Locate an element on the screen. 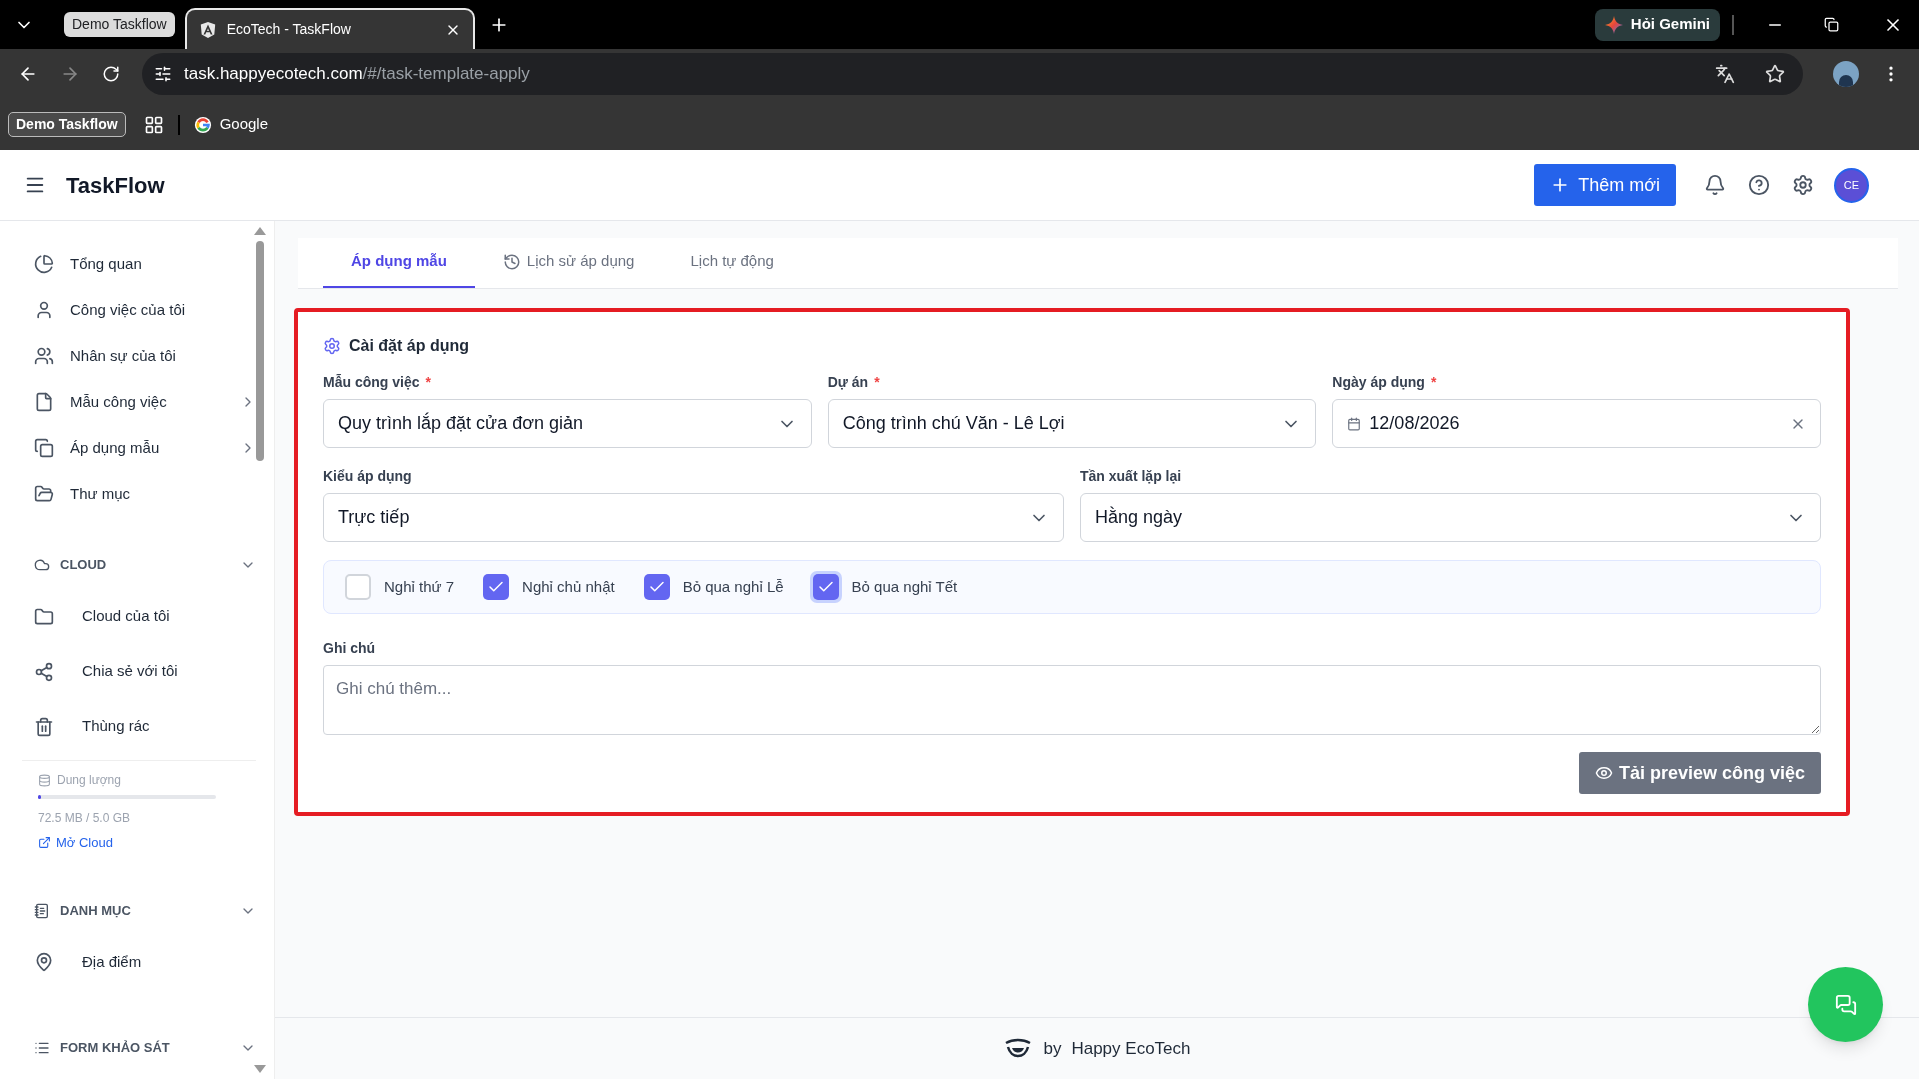 Image resolution: width=1919 pixels, height=1079 pixels. field-label: Dự án is located at coordinates (848, 382).